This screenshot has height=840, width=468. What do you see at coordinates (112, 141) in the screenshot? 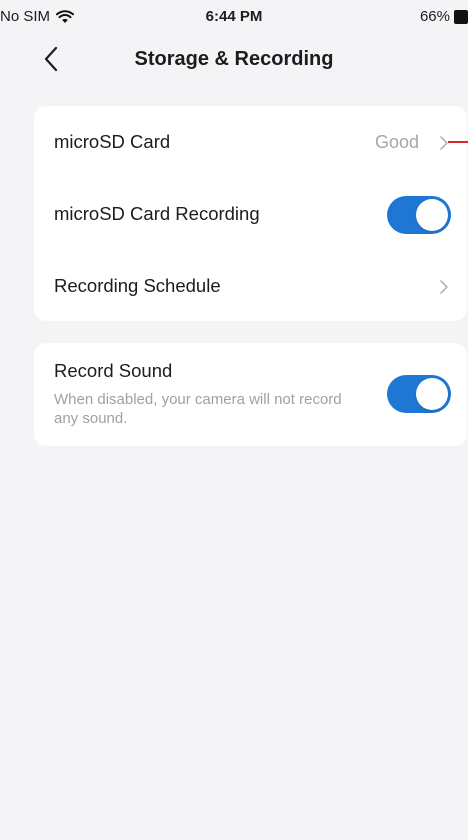
I see `microsd-card-label: microSD Card` at bounding box center [112, 141].